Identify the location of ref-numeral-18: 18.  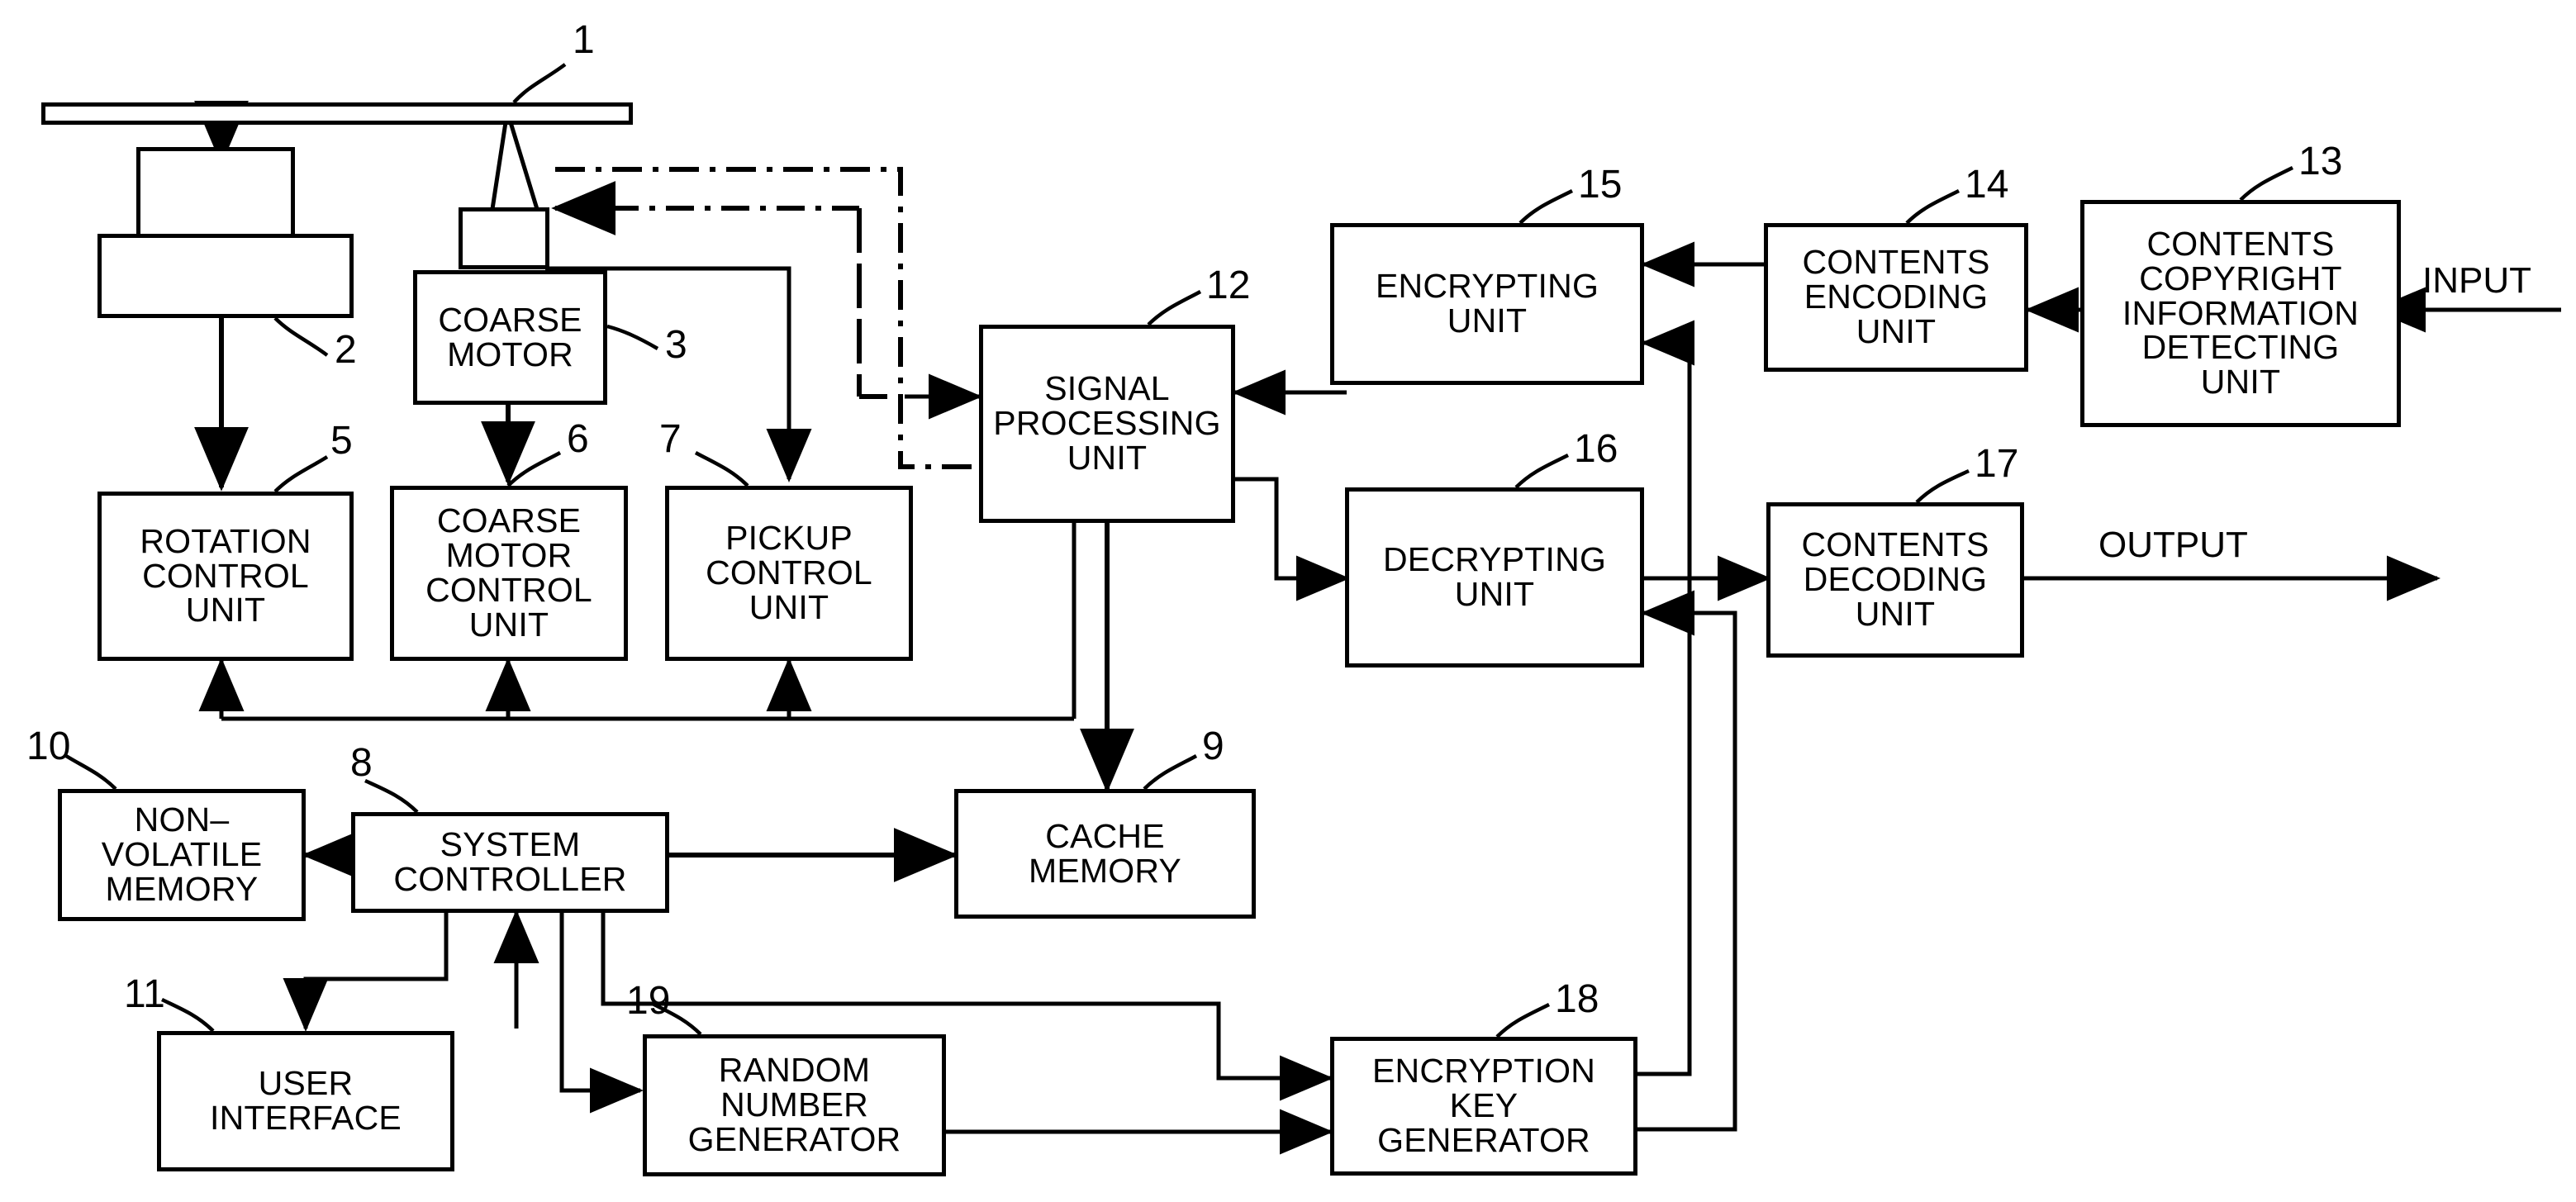
(1577, 999).